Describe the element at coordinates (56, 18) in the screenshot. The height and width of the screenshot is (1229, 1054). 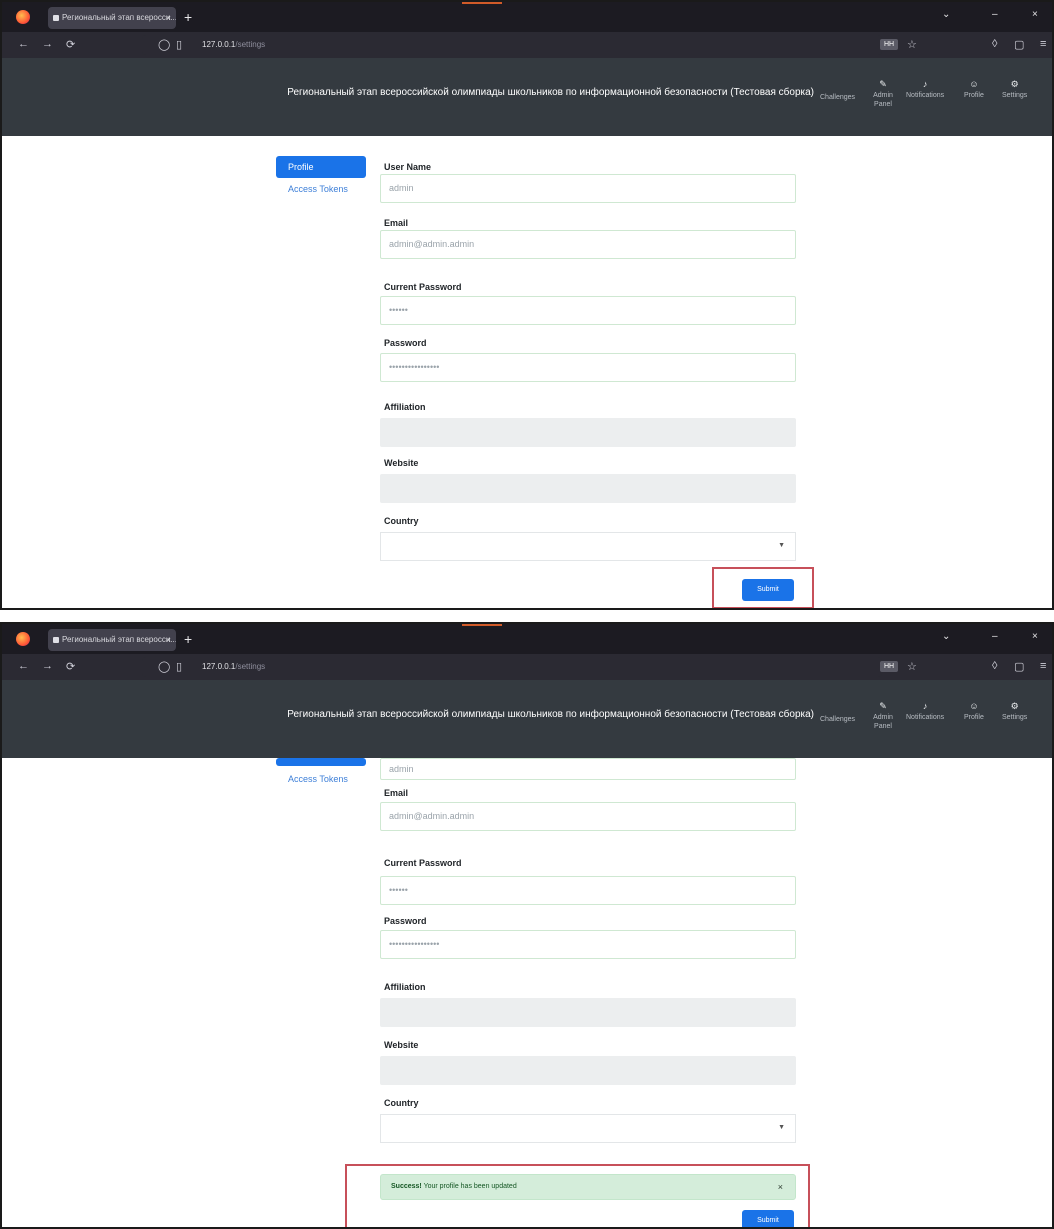
I see `tab-favicon-icon` at that location.